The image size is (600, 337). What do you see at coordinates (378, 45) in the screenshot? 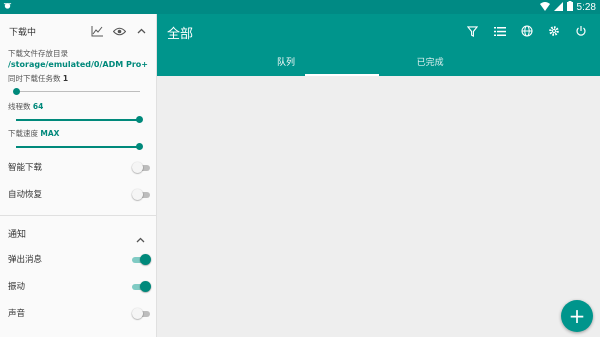
I see `app-toolbar: 全部 队列 已完成` at bounding box center [378, 45].